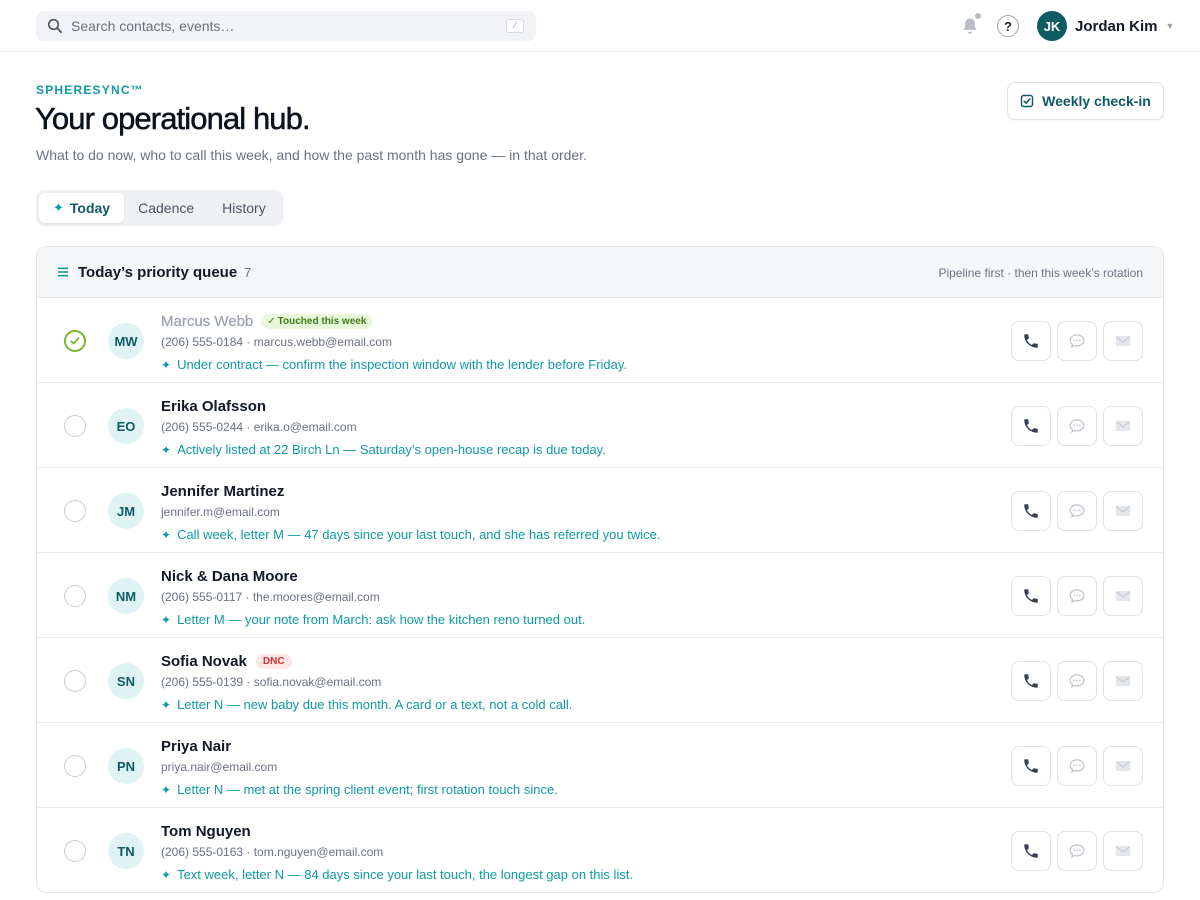 This screenshot has height=900, width=1200. I want to click on search-bar: /, so click(286, 26).